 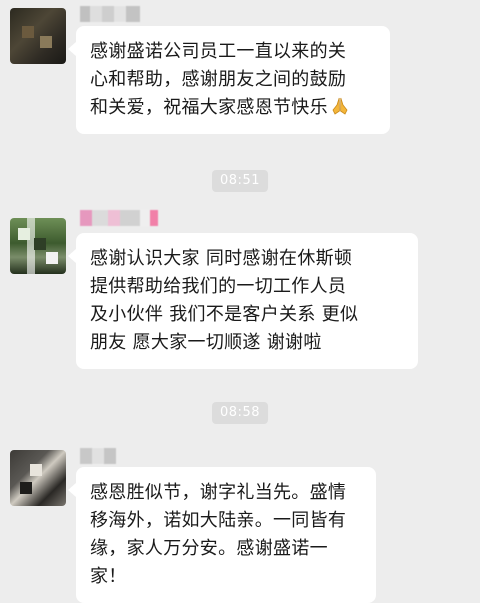 I want to click on message-line: 感谢盛诺公司员工一直以来的关, so click(x=218, y=51).